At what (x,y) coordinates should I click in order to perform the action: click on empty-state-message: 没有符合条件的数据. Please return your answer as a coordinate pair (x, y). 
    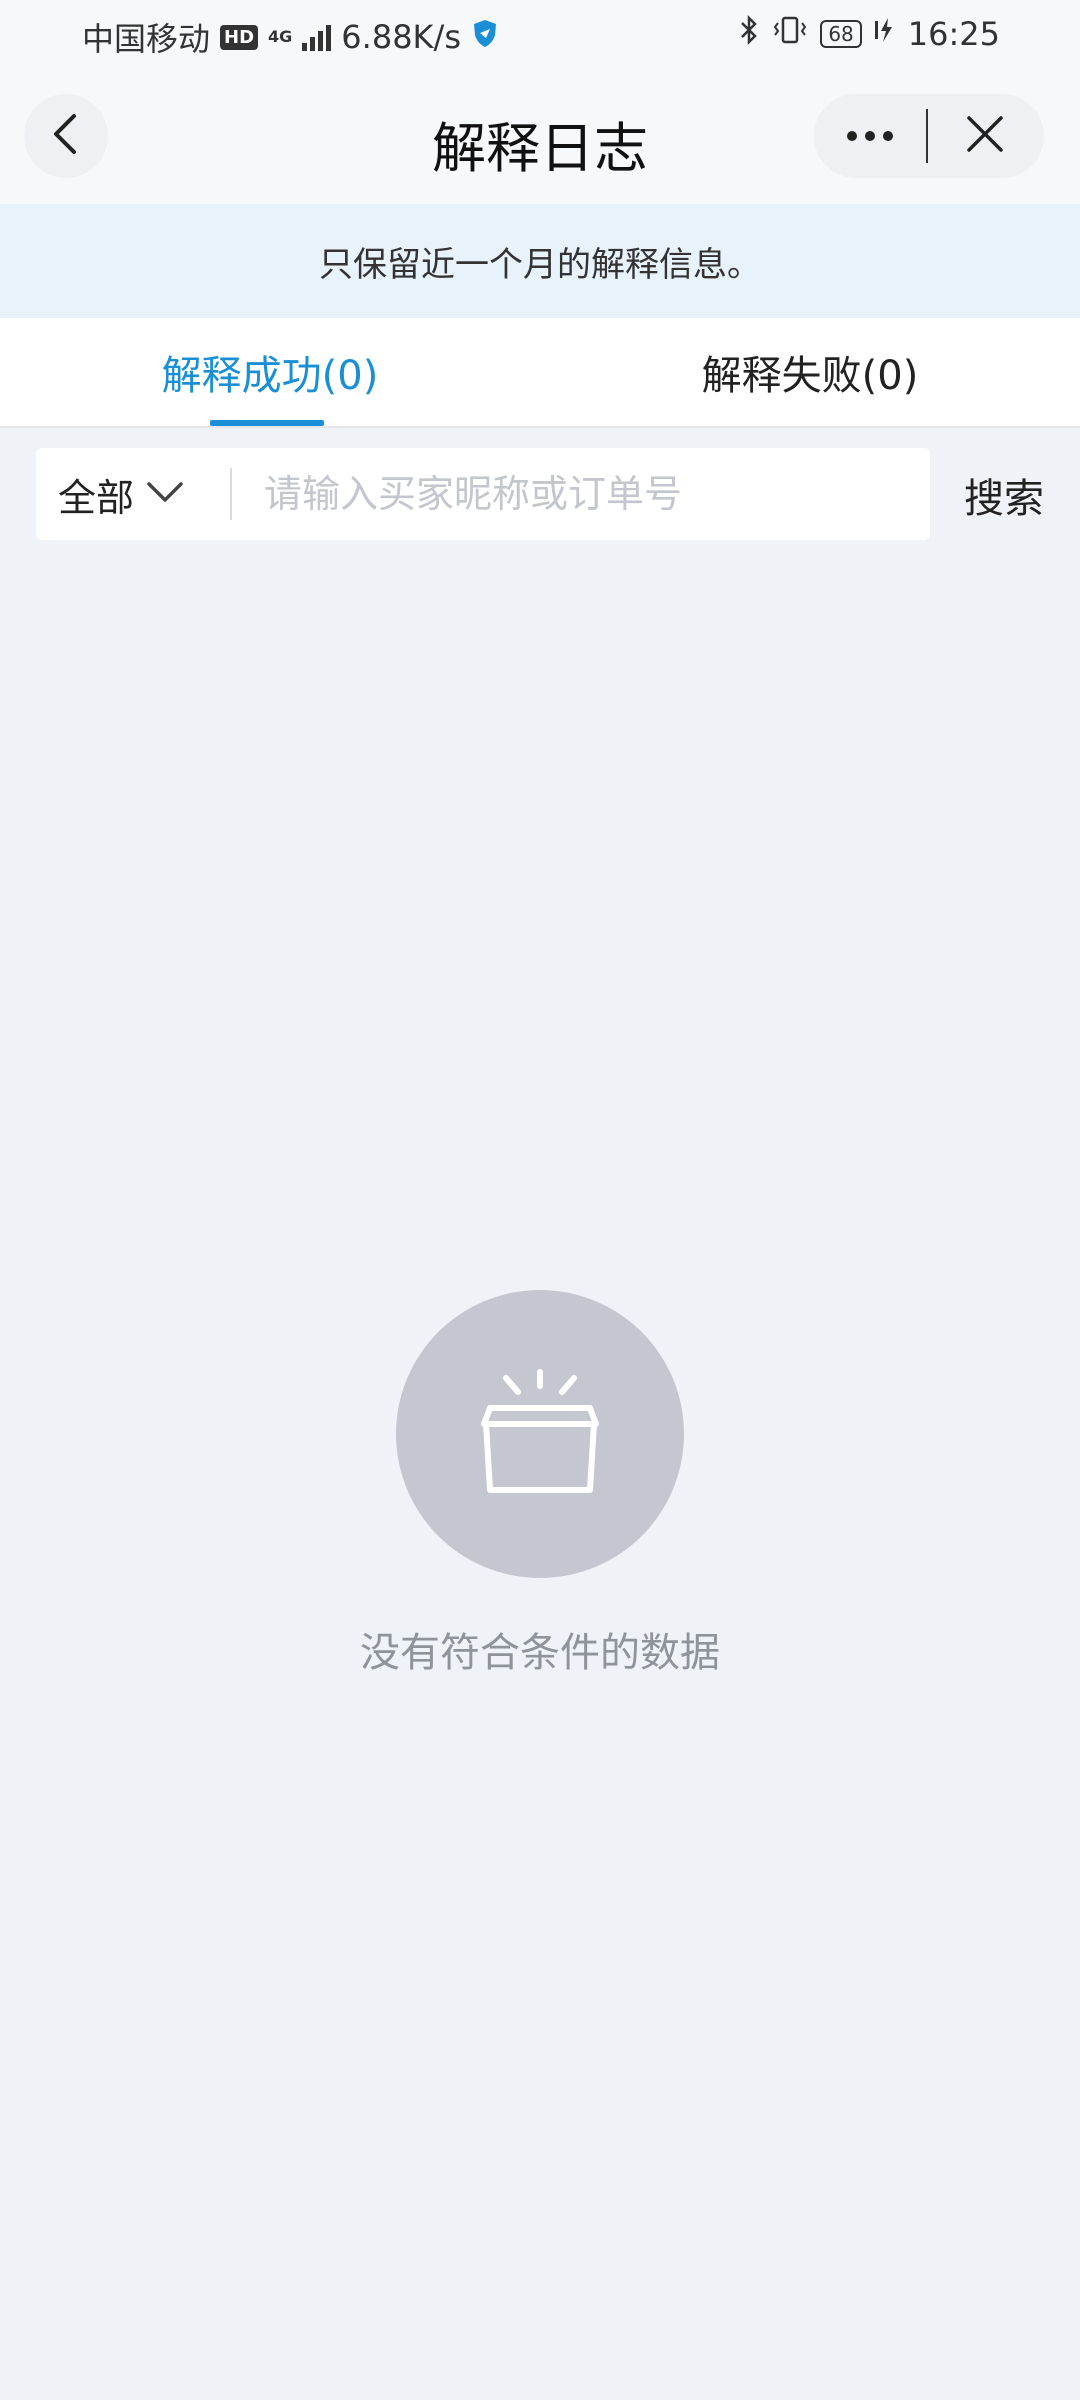
    Looking at the image, I should click on (540, 1653).